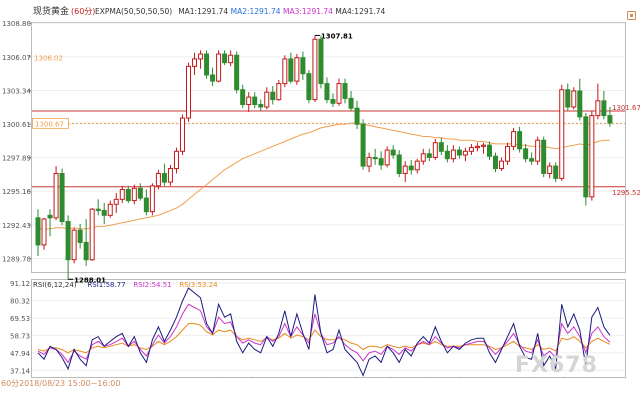 The height and width of the screenshot is (404, 640). What do you see at coordinates (16, 226) in the screenshot?
I see `price-tick-label: 1292.43` at bounding box center [16, 226].